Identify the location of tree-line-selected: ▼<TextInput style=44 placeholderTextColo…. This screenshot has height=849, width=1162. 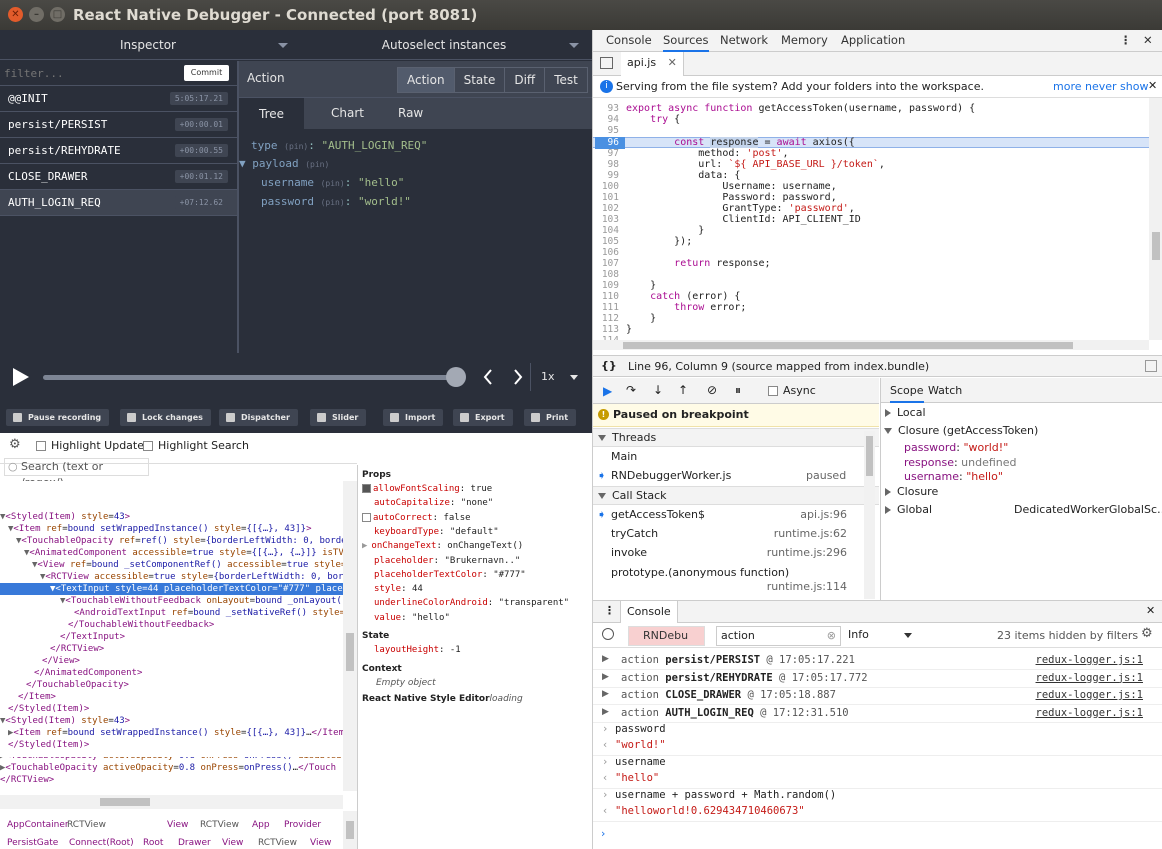
(171, 589).